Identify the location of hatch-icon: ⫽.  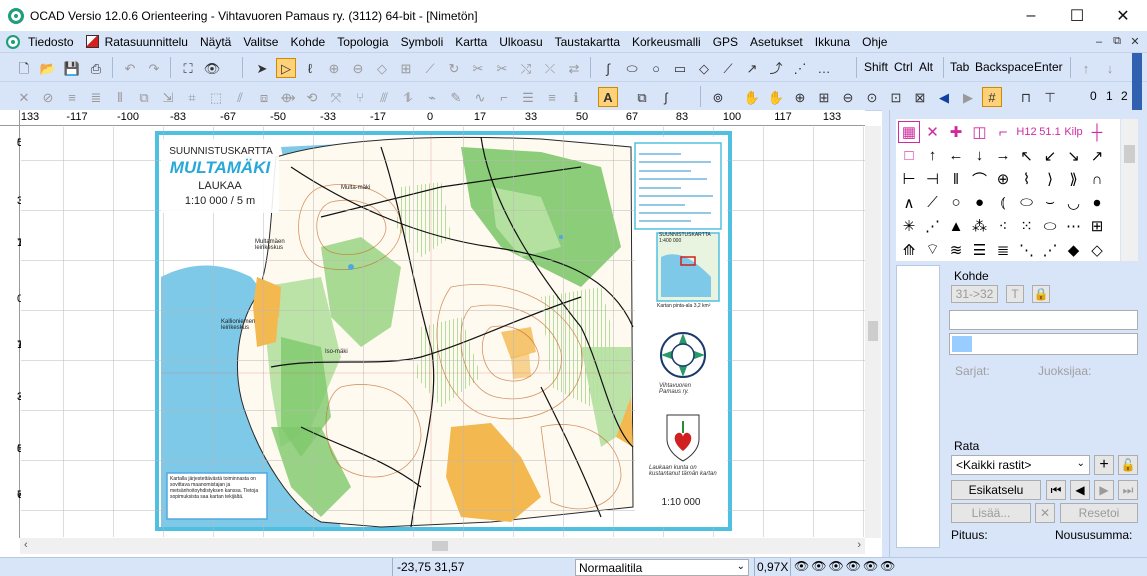
(240, 97).